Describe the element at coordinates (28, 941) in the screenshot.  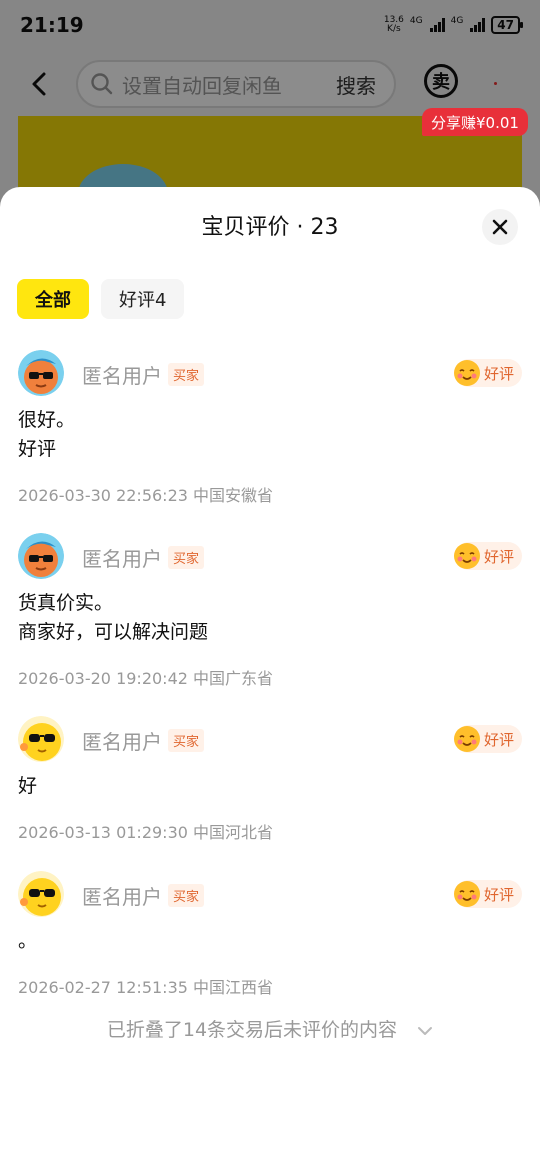
I see `review-line: 。` at that location.